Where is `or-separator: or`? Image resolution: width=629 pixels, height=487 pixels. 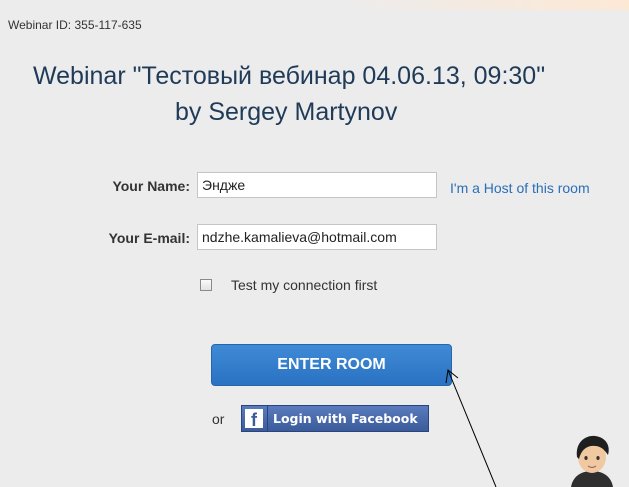 or-separator: or is located at coordinates (218, 419).